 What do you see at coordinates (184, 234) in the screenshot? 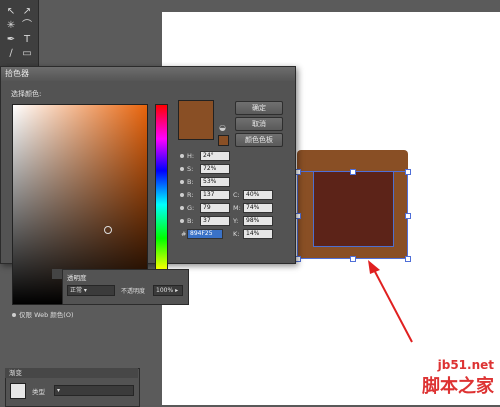
I see `hex-prefix: #` at bounding box center [184, 234].